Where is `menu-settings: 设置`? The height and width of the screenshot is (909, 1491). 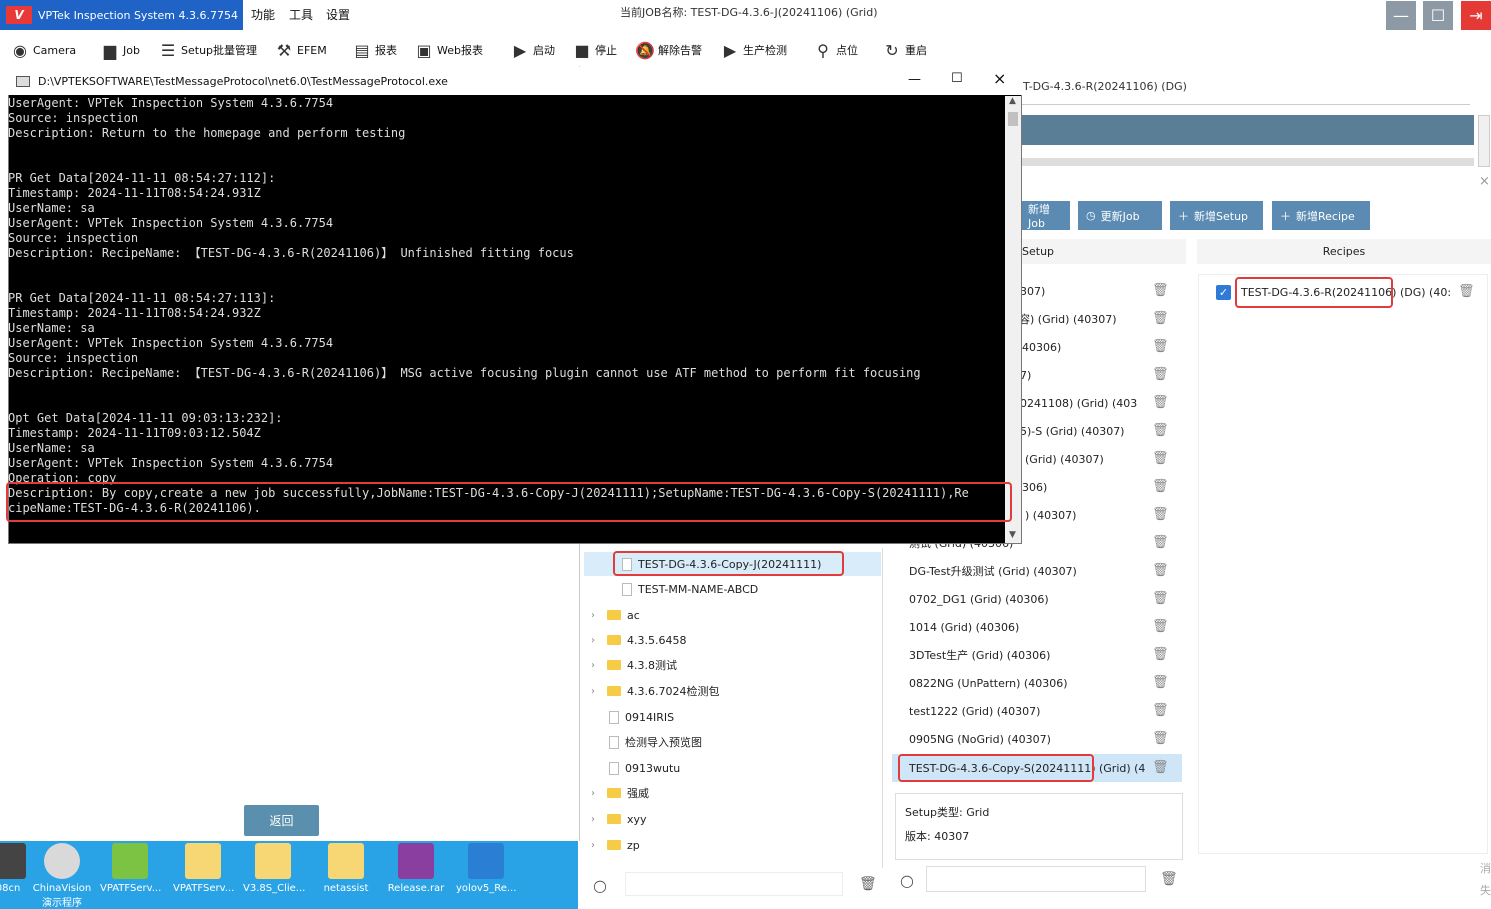
menu-settings: 设置 is located at coordinates (338, 14).